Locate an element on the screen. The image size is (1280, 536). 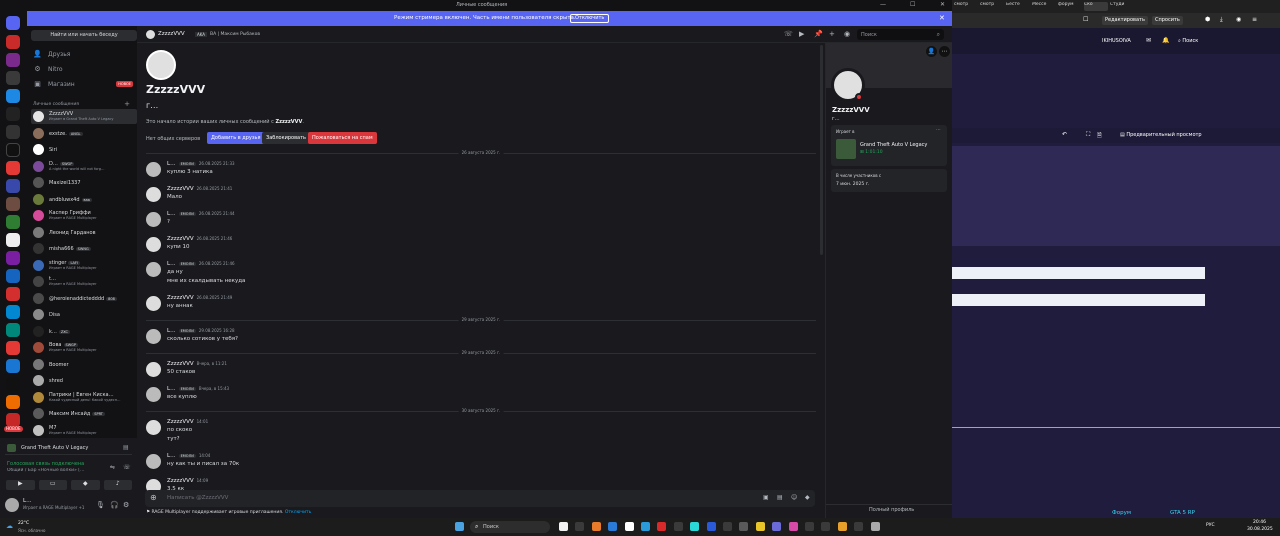
taskbar-search: ⌕ Поиск is located at coordinates (510, 527).